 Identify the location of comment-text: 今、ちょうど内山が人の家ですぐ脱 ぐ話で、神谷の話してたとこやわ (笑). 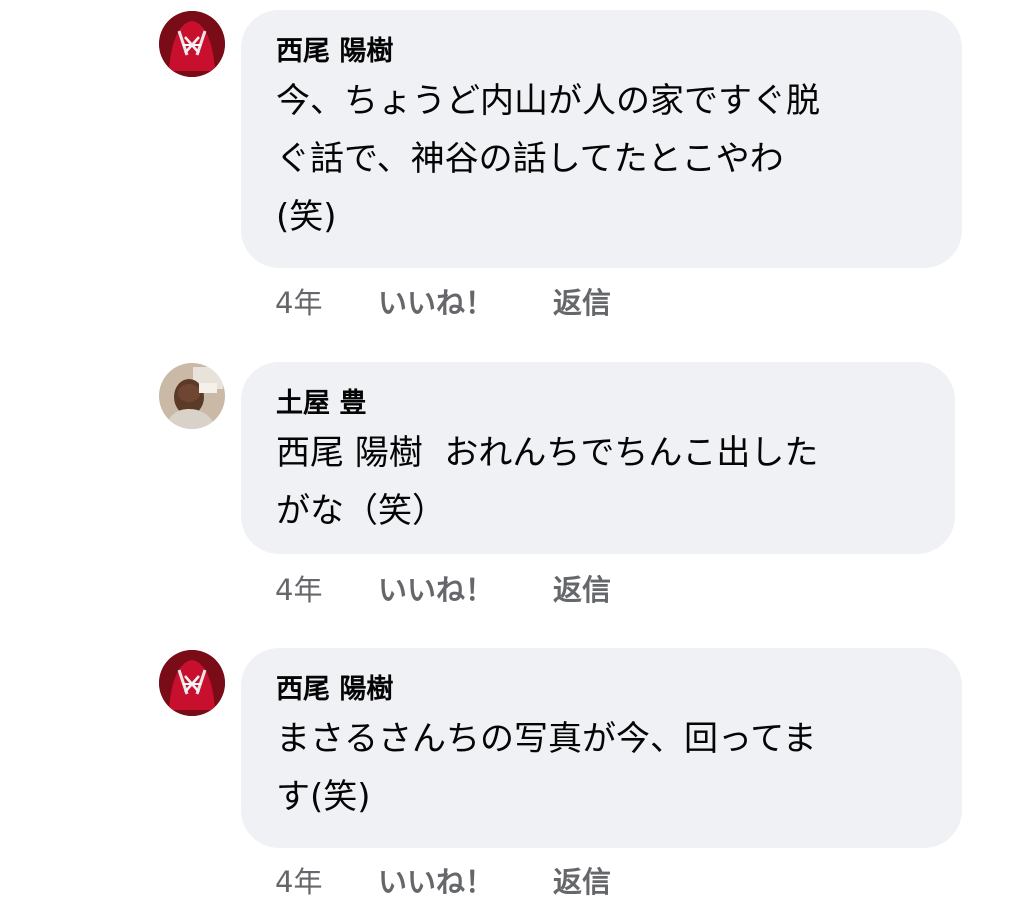
(602, 159).